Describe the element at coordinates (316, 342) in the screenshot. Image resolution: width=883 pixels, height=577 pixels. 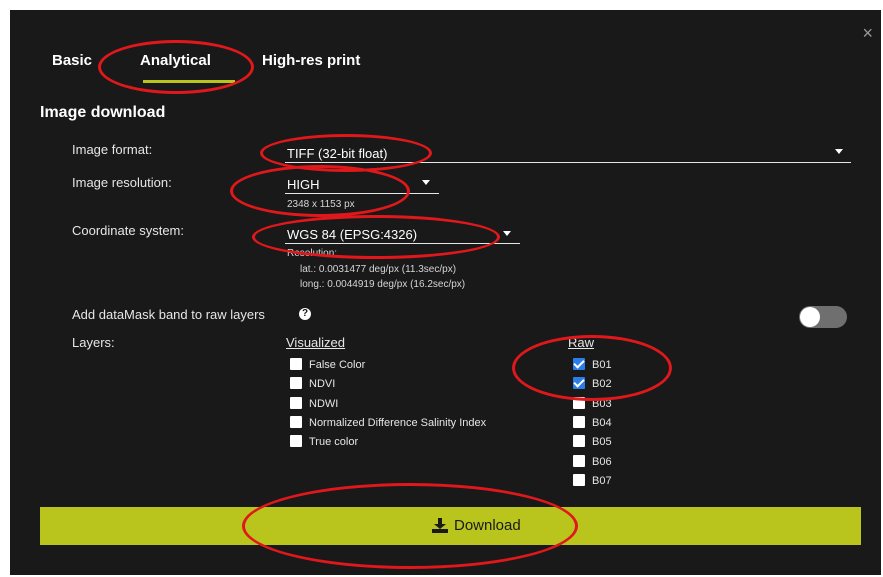
I see `visualized-heading: Visualized` at that location.